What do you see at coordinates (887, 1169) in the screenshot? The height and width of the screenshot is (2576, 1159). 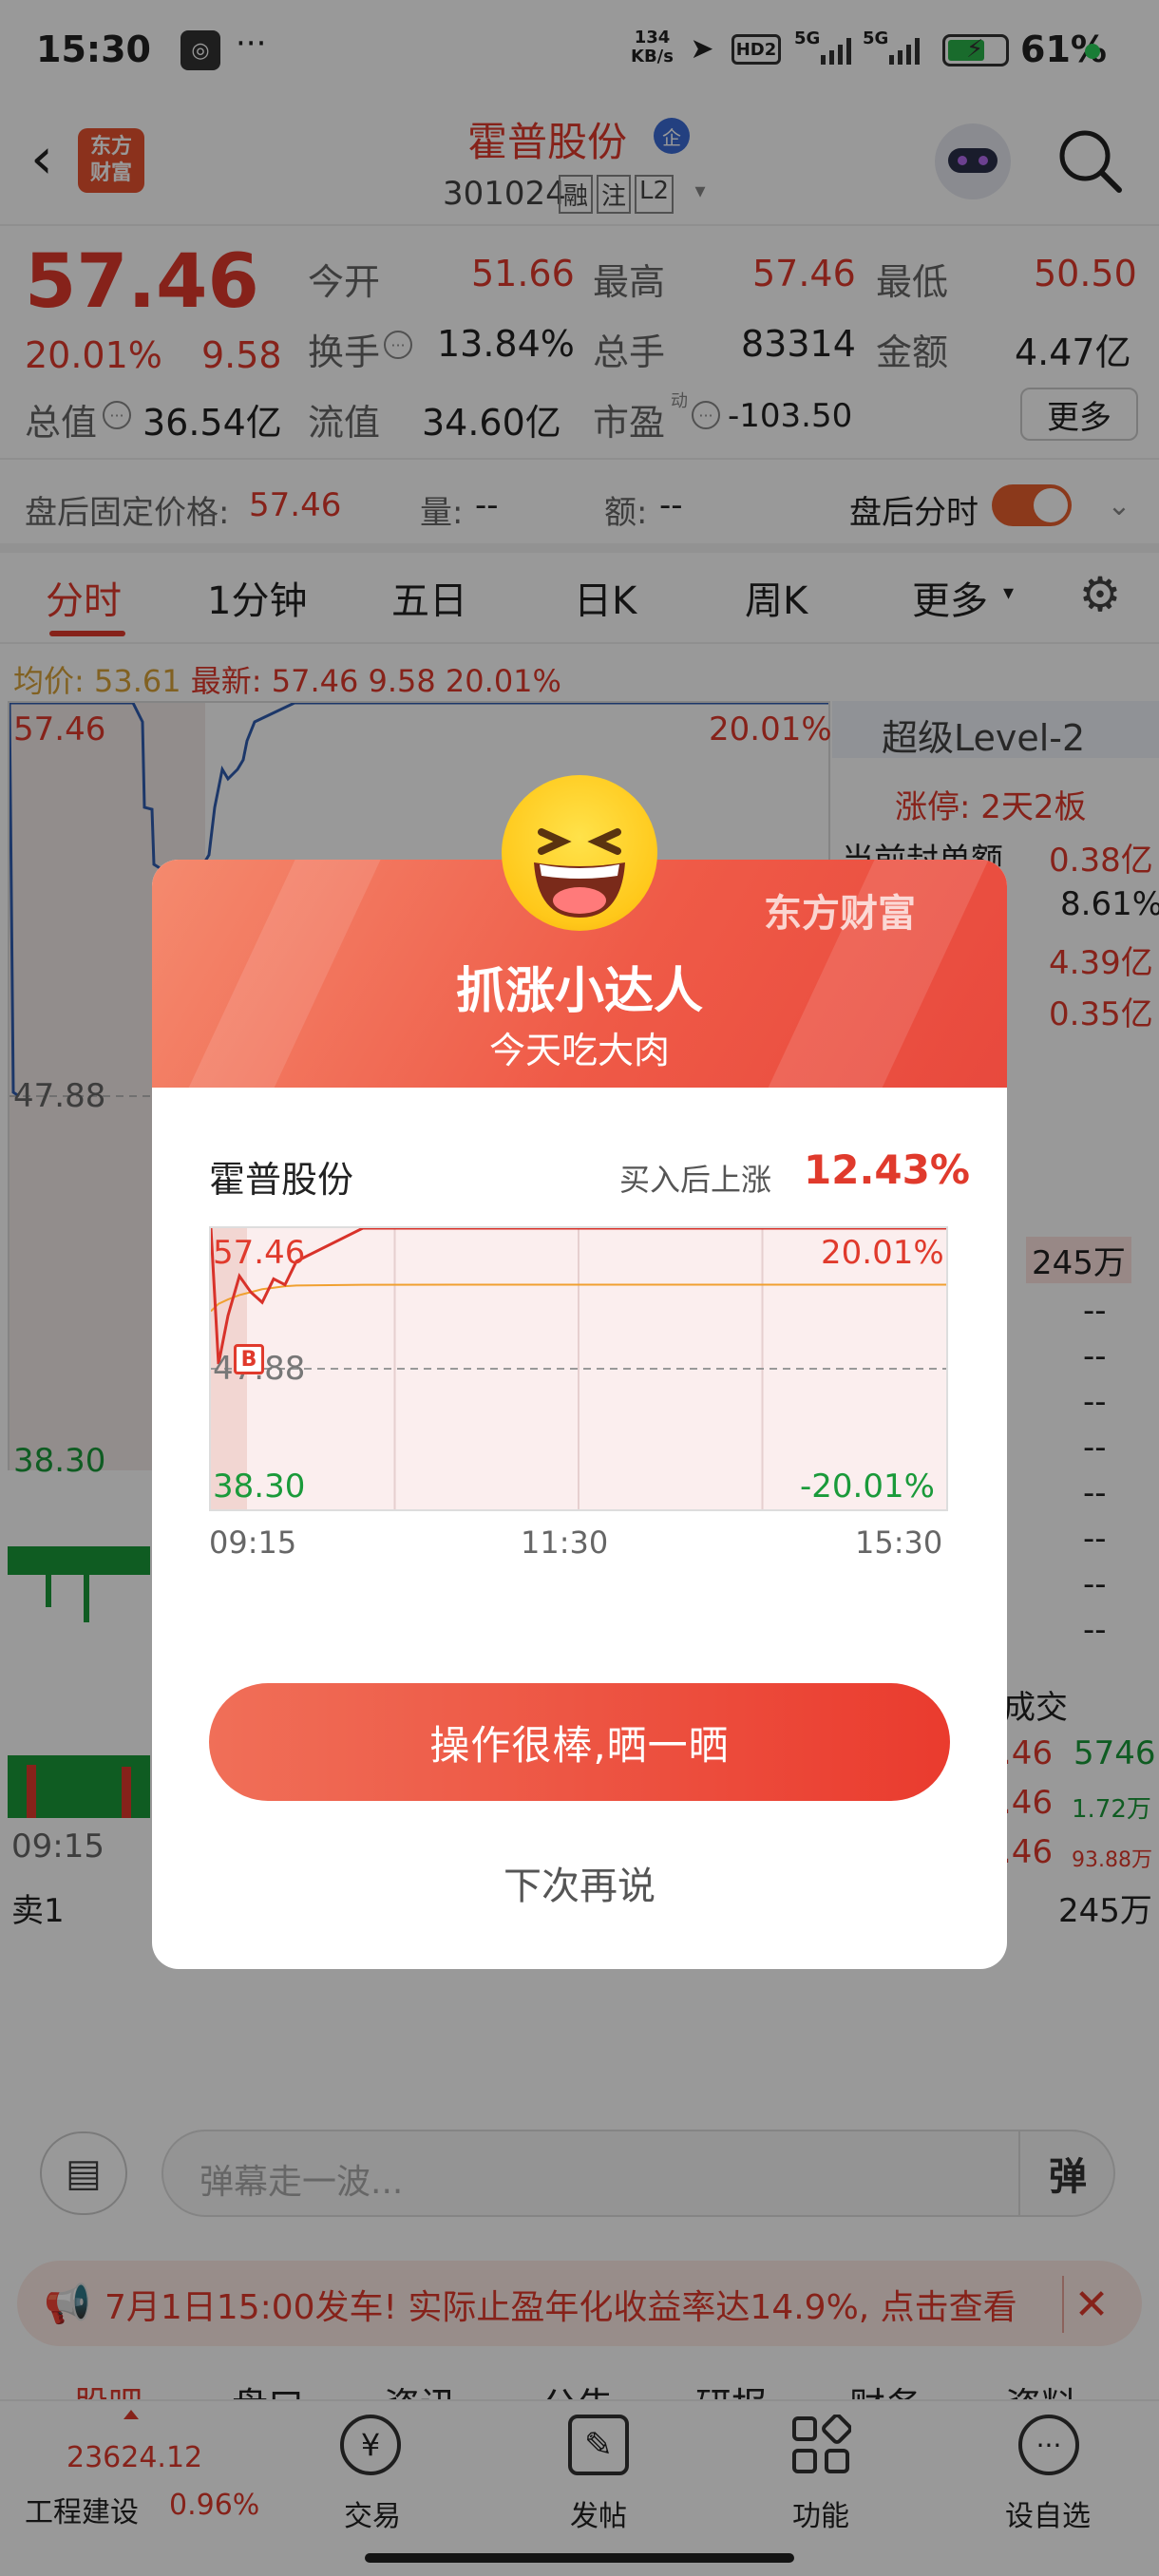 I see `gain-value: 12.43%` at bounding box center [887, 1169].